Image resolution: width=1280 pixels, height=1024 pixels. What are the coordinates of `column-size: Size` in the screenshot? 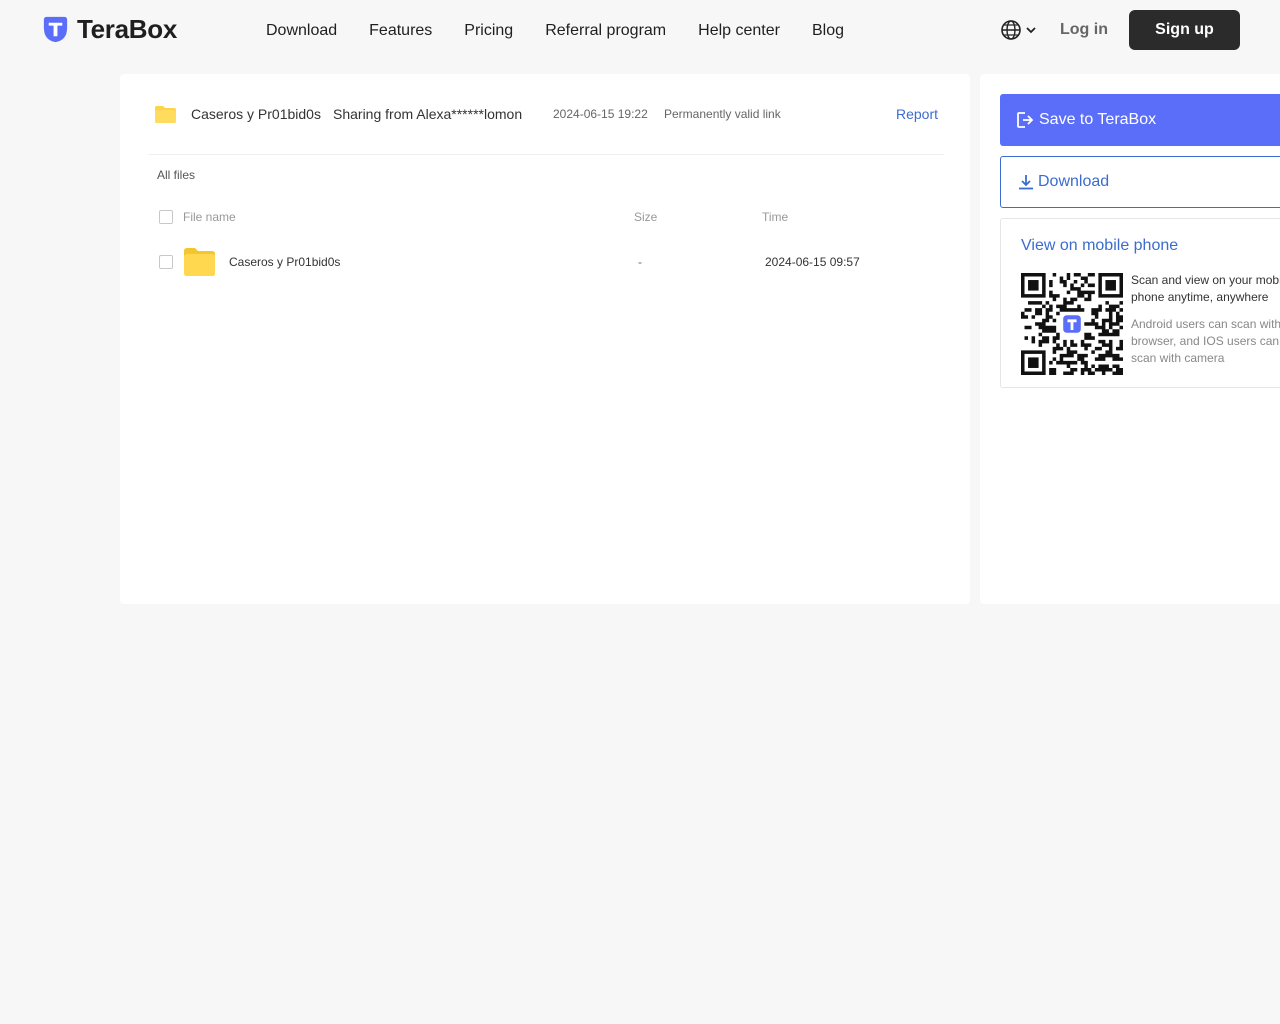 It's located at (645, 217).